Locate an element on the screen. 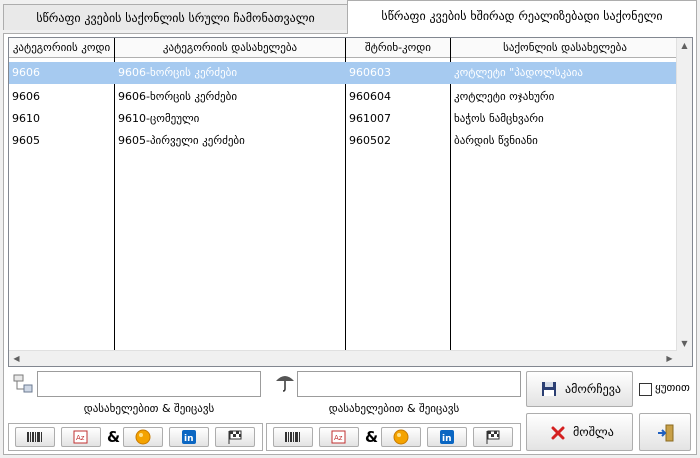  horizontal-scrollbar: ◀ ▶ is located at coordinates (343, 358).